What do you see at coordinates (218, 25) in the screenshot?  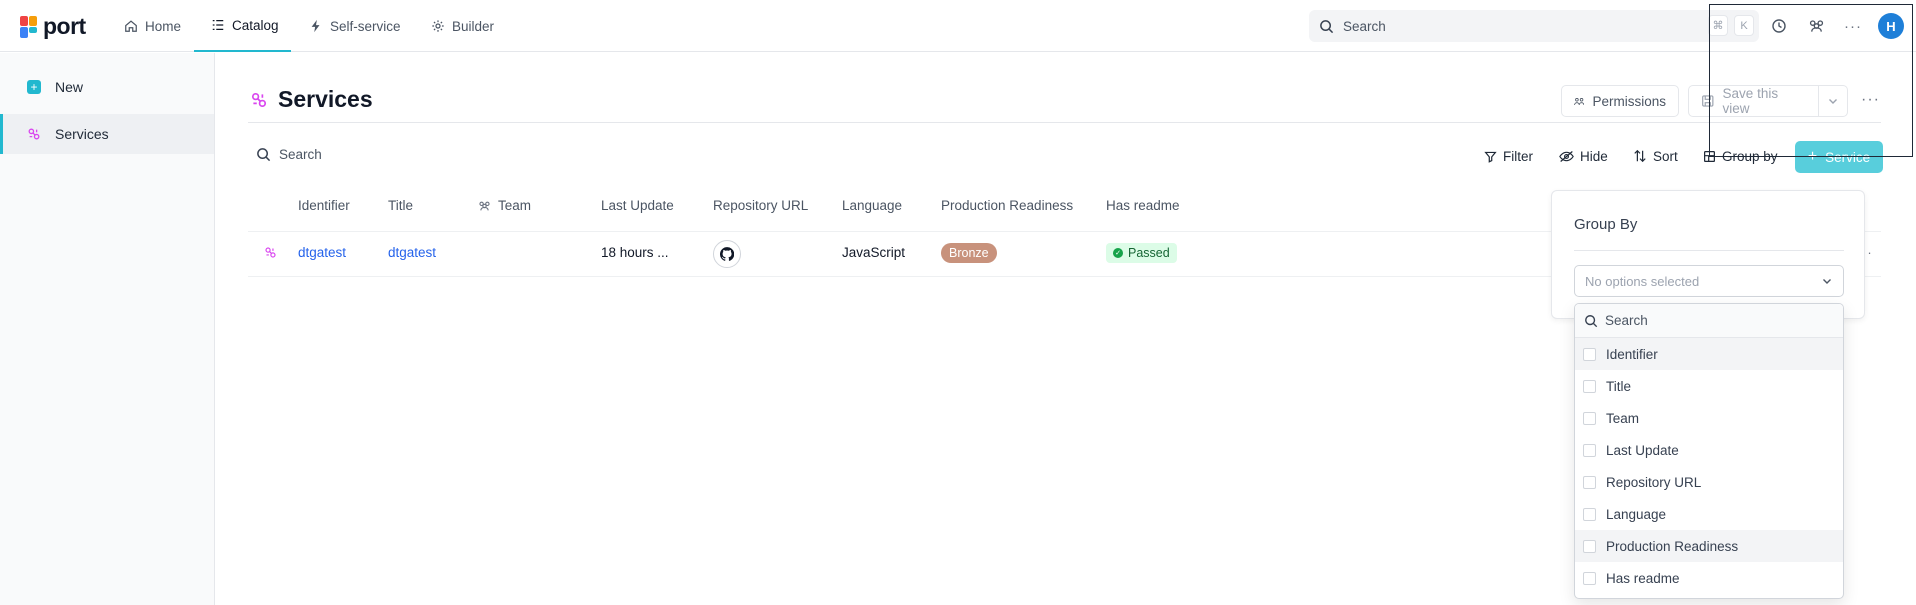 I see `catalog-icon` at bounding box center [218, 25].